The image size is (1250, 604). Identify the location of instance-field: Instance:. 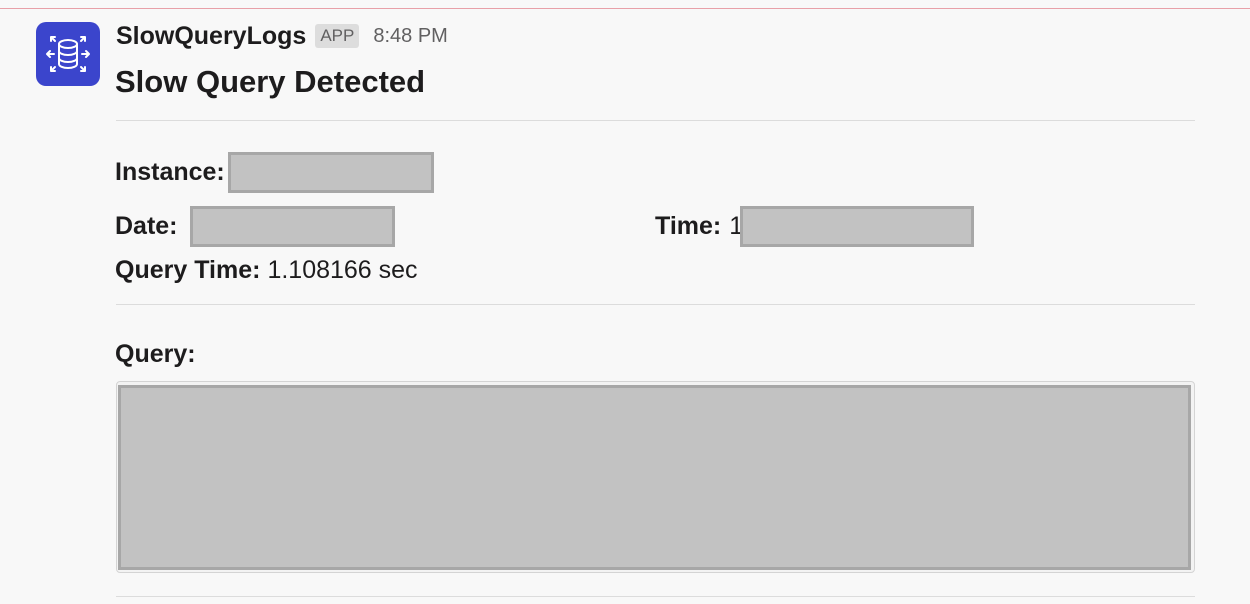
(274, 172).